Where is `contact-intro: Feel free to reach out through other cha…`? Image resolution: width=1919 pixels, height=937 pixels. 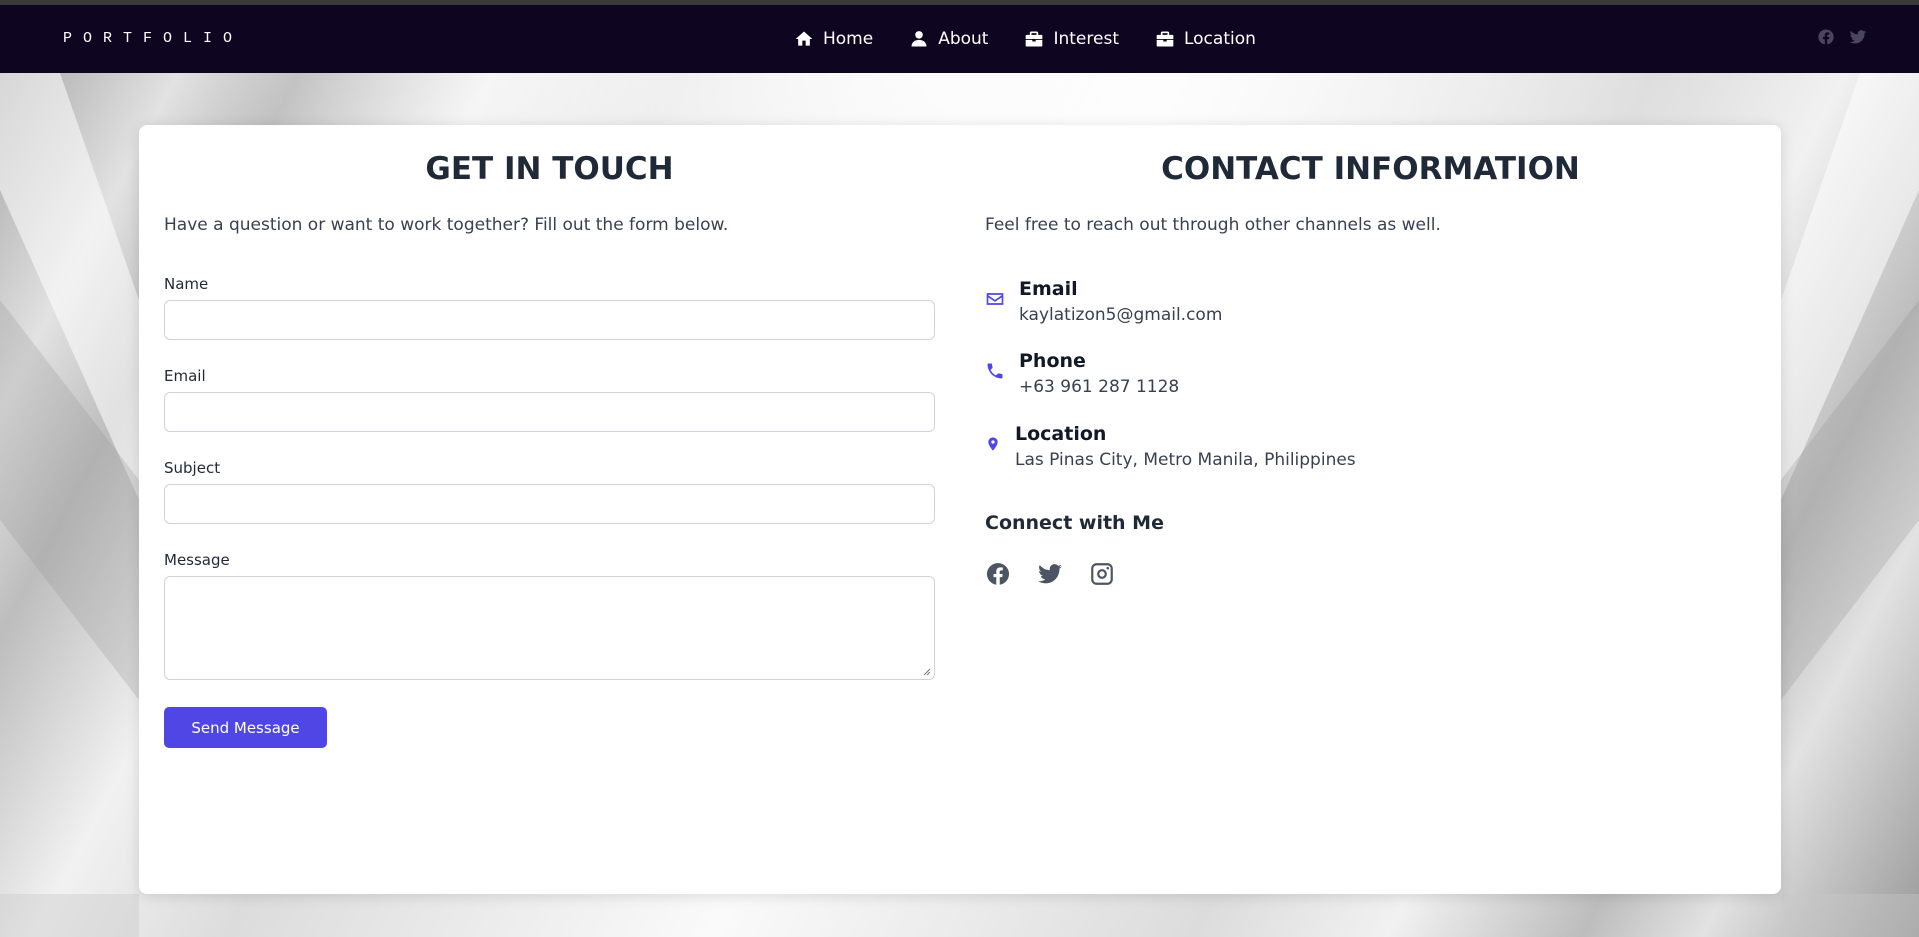 contact-intro: Feel free to reach out through other cha… is located at coordinates (1213, 225).